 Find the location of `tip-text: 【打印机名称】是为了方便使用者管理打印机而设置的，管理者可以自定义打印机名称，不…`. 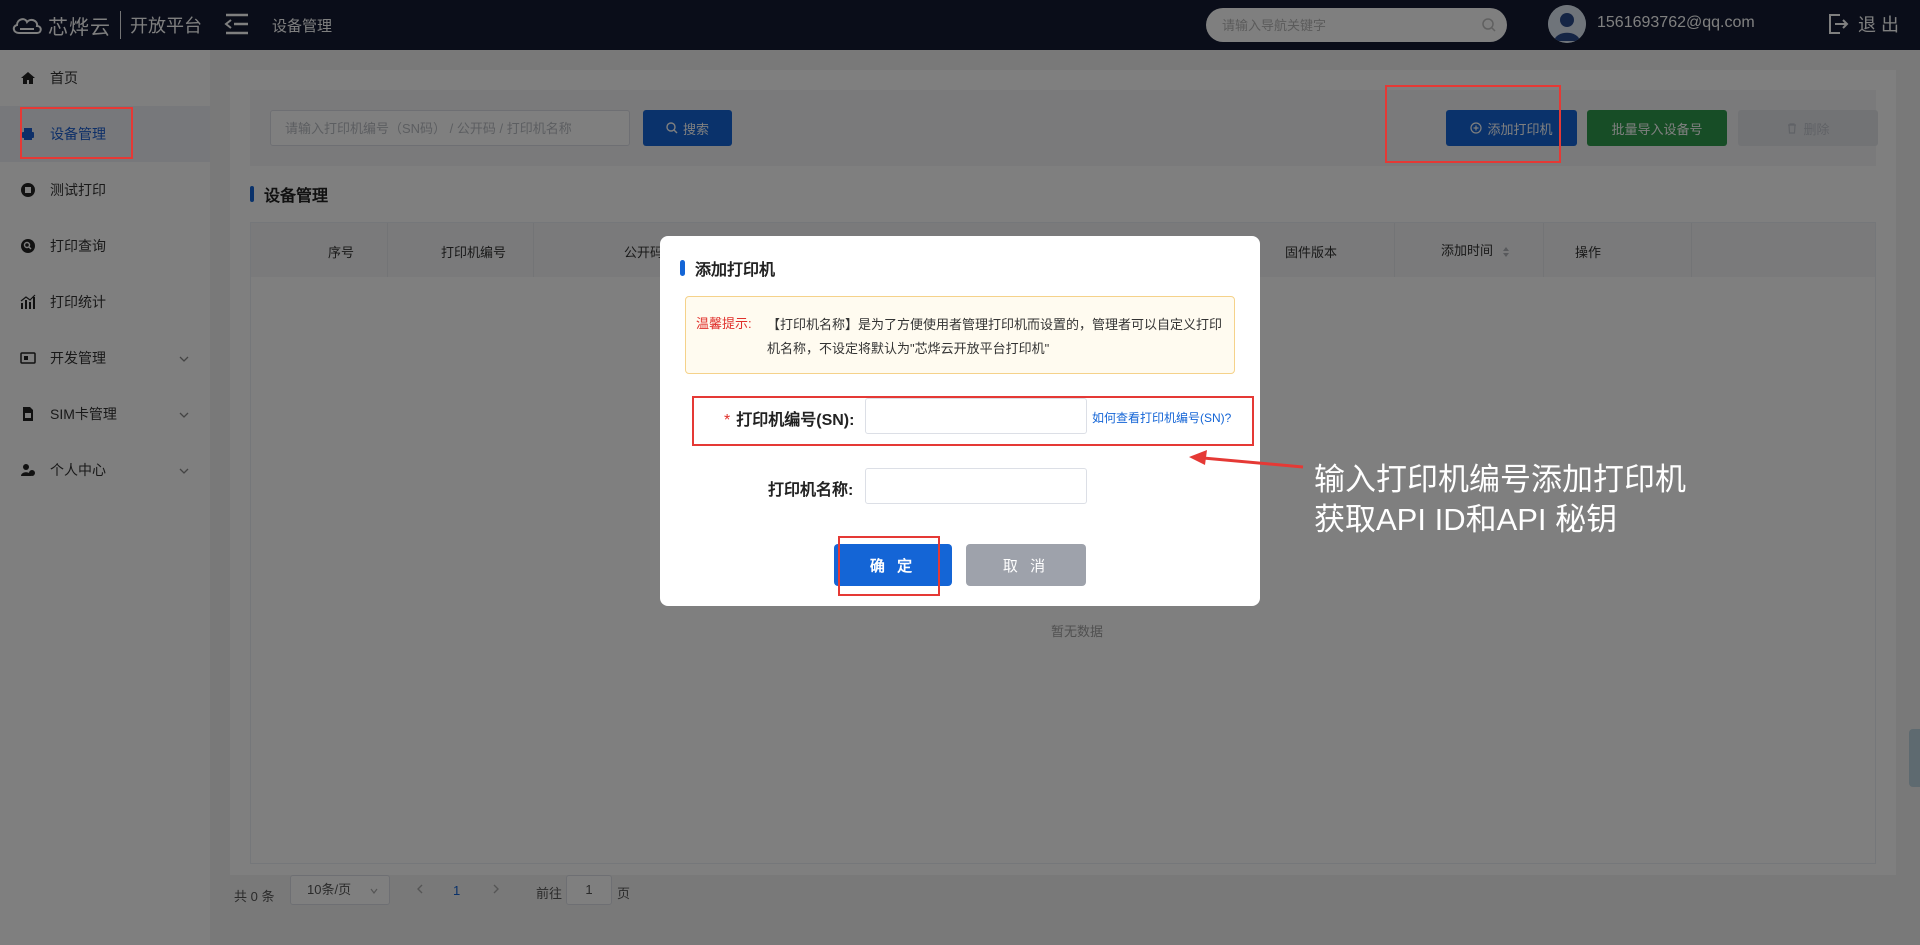

tip-text: 【打印机名称】是为了方便使用者管理打印机而设置的，管理者可以自定义打印机名称，不… is located at coordinates (995, 336).